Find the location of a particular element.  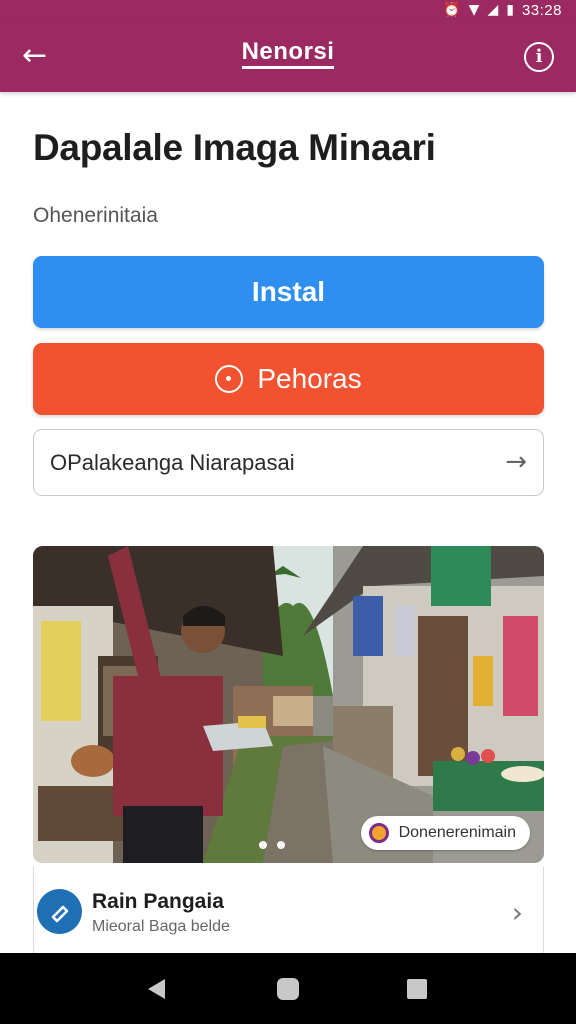

page-subtitle: Ohenerinitaia is located at coordinates (95, 215).